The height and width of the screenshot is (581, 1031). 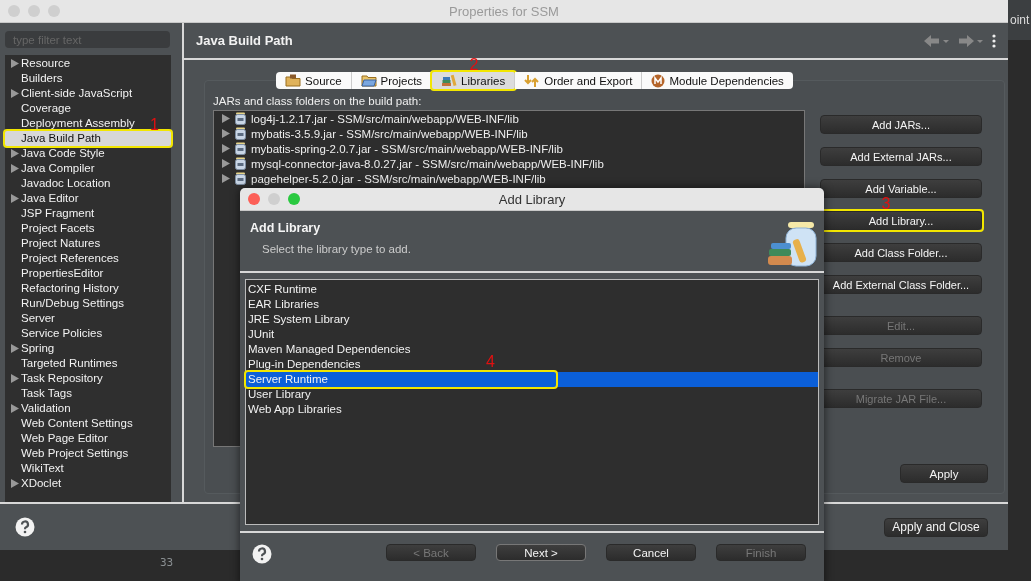 What do you see at coordinates (532, 199) in the screenshot?
I see `dialog-title: Add Library` at bounding box center [532, 199].